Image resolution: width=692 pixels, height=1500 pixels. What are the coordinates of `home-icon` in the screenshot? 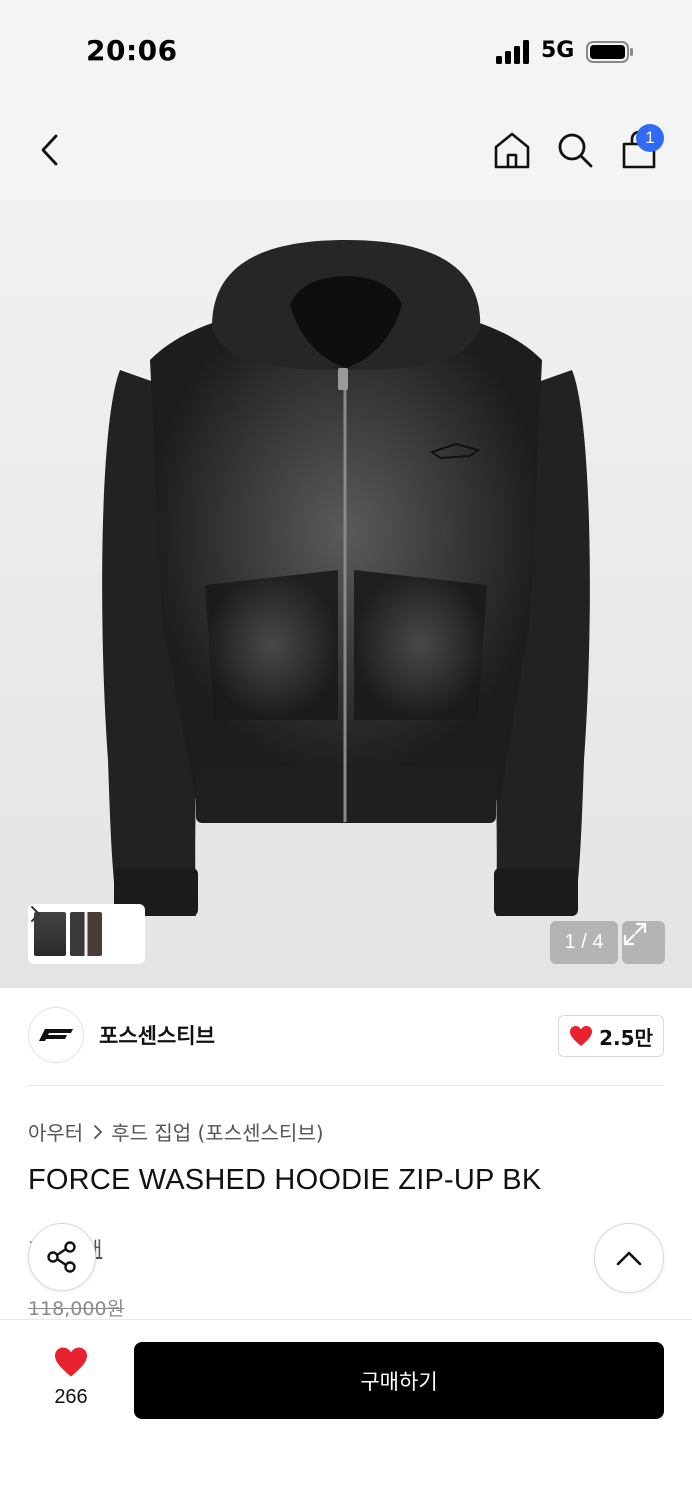 It's located at (512, 150).